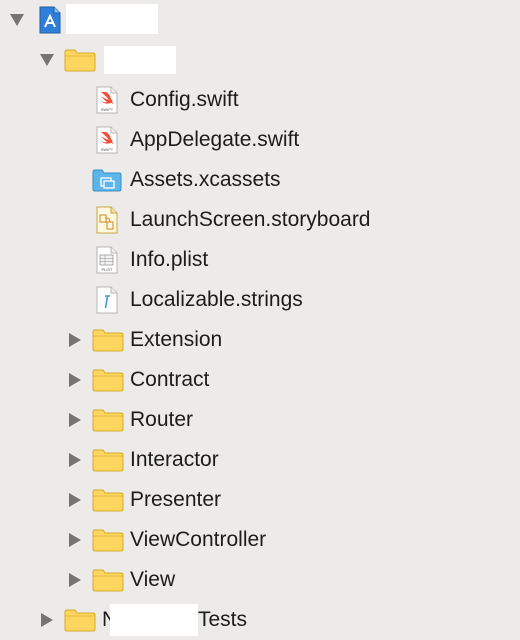 The width and height of the screenshot is (520, 640). Describe the element at coordinates (260, 380) in the screenshot. I see `folder-row-contract: Contract` at that location.